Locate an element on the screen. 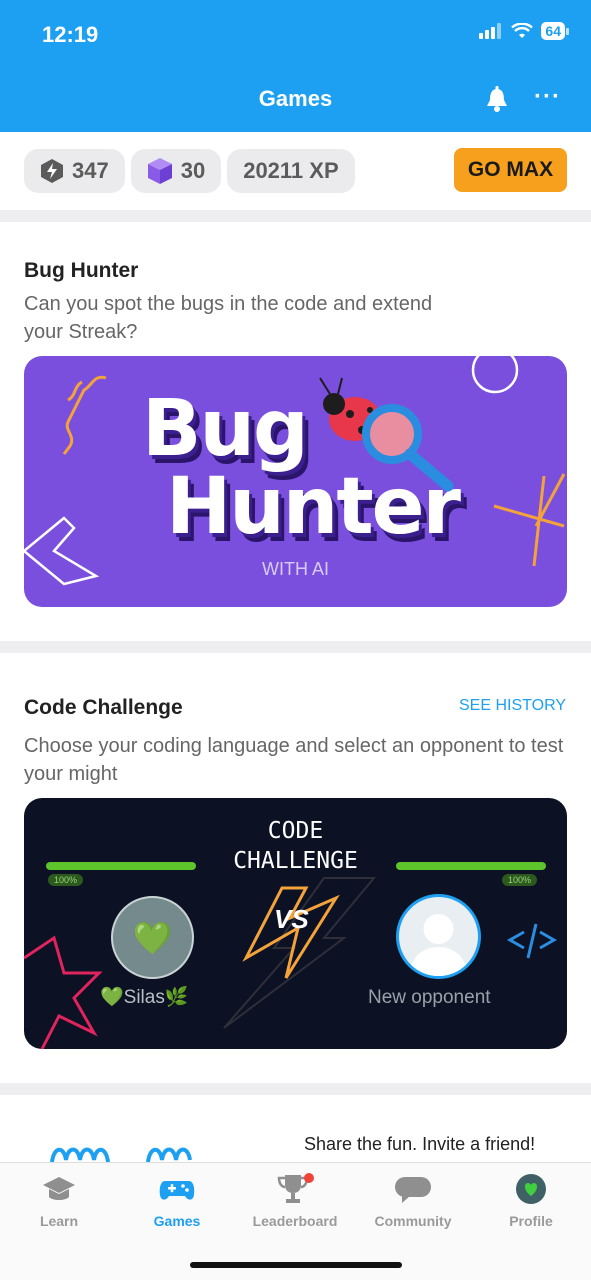 This screenshot has height=1280, width=591. tab-games-label: Games is located at coordinates (177, 1221).